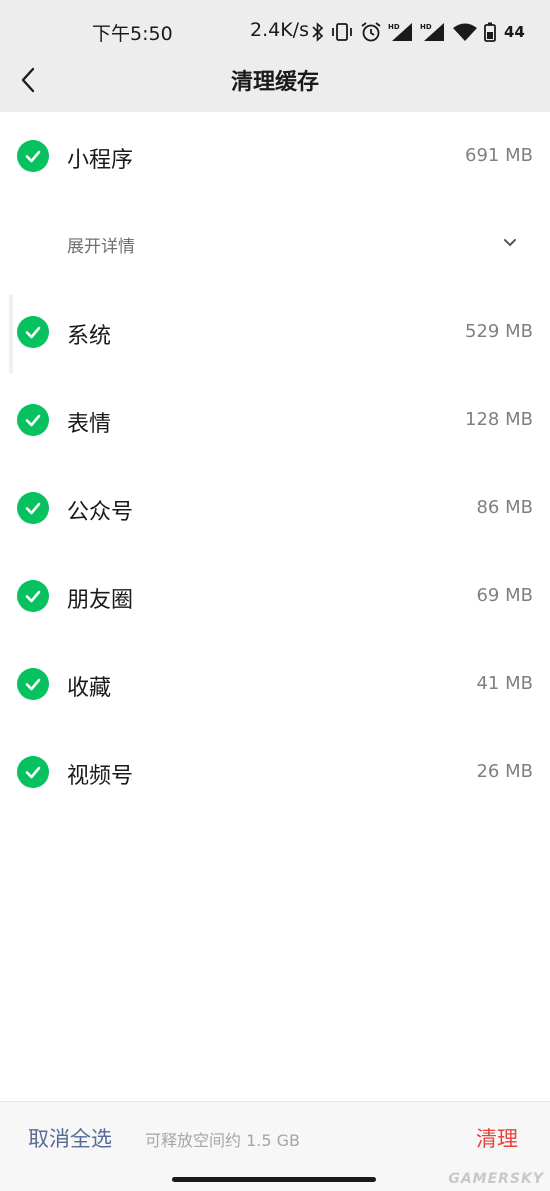 The height and width of the screenshot is (1191, 550). I want to click on home-bar: GAMERSKY, so click(275, 1180).